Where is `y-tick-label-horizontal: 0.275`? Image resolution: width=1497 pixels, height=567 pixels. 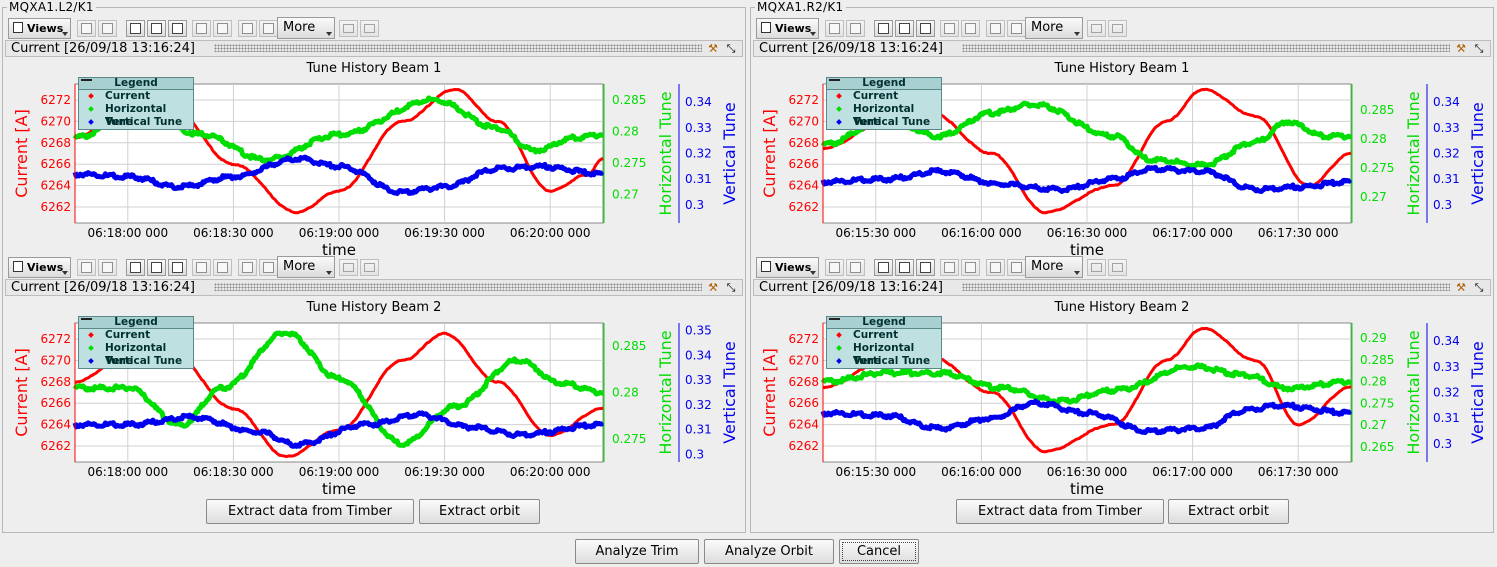
y-tick-label-horizontal: 0.275 is located at coordinates (629, 163).